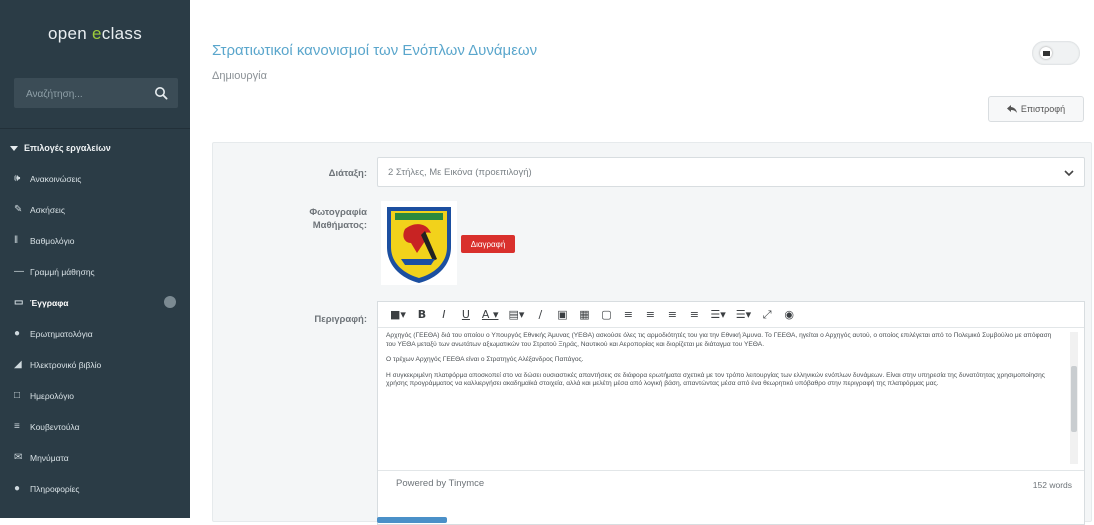 Image resolution: width=1094 pixels, height=525 pixels. I want to click on sidebar-item-learning-path: — Γραμμή μάθησης, so click(95, 271).